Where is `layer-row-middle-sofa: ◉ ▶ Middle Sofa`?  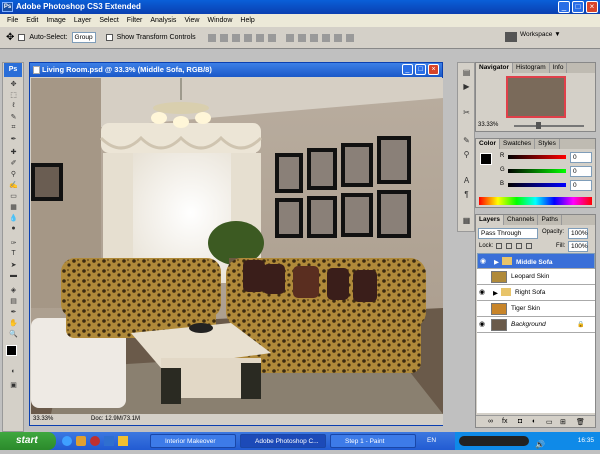
layer-row-middle-sofa: ◉ ▶ Middle Sofa is located at coordinates (536, 261).